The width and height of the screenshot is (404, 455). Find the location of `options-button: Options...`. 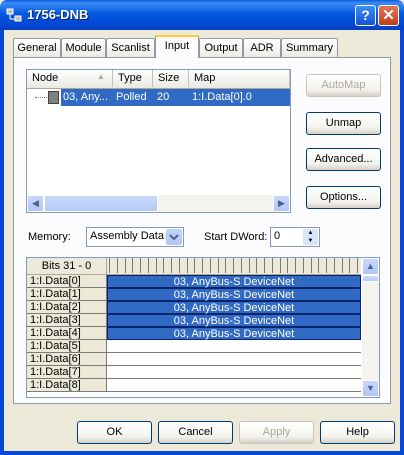

options-button: Options... is located at coordinates (343, 197).